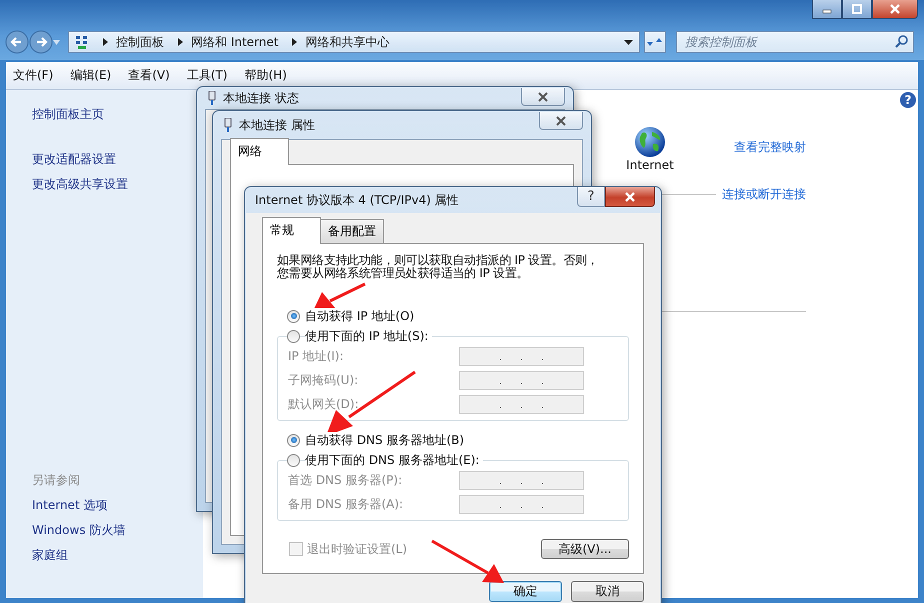  What do you see at coordinates (70, 505) in the screenshot?
I see `sidebar-link: Internet 选项` at bounding box center [70, 505].